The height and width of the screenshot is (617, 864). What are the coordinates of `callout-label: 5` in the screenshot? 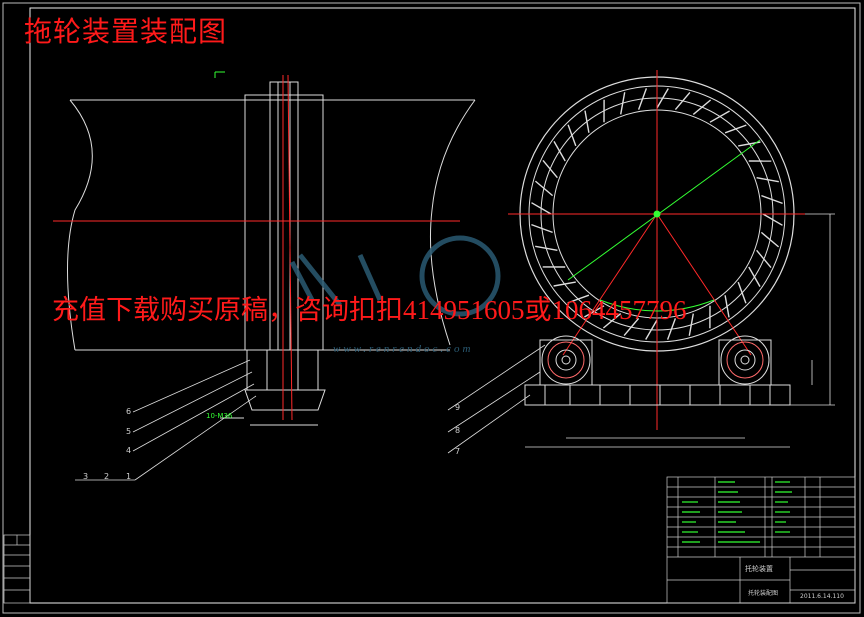 It's located at (129, 431).